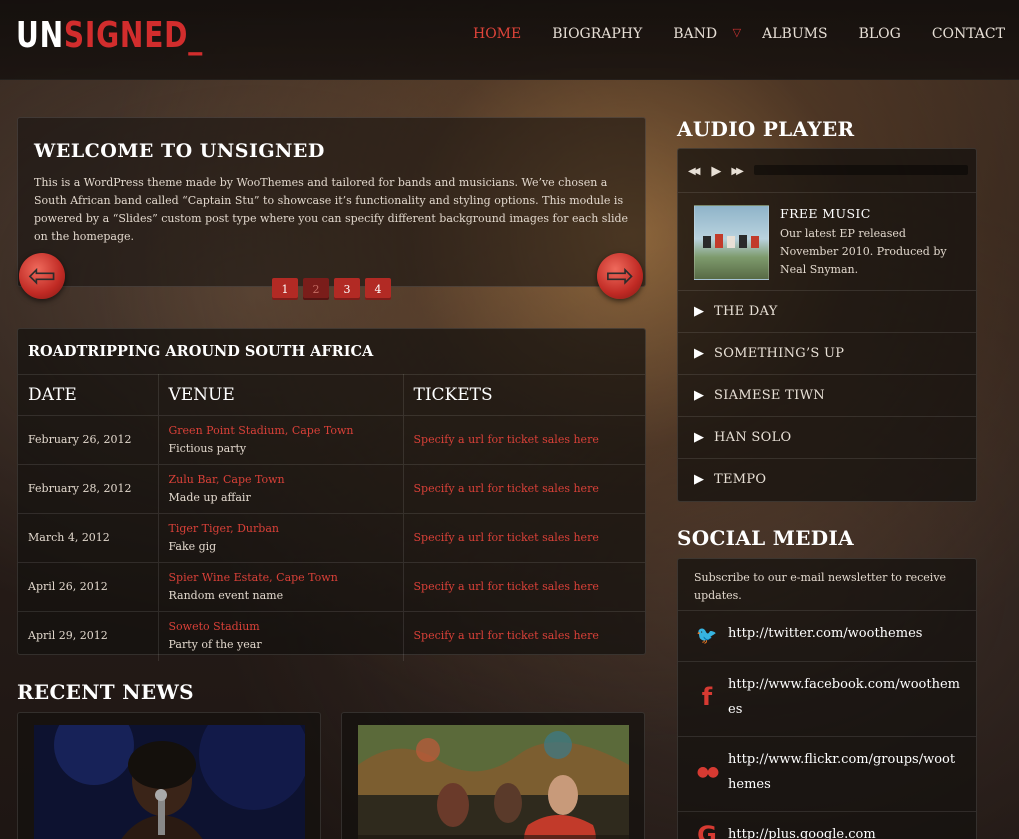 Image resolution: width=1019 pixels, height=839 pixels. Describe the element at coordinates (844, 772) in the screenshot. I see `flickr-link: http://www.flickr.com/groups/woothemes` at that location.